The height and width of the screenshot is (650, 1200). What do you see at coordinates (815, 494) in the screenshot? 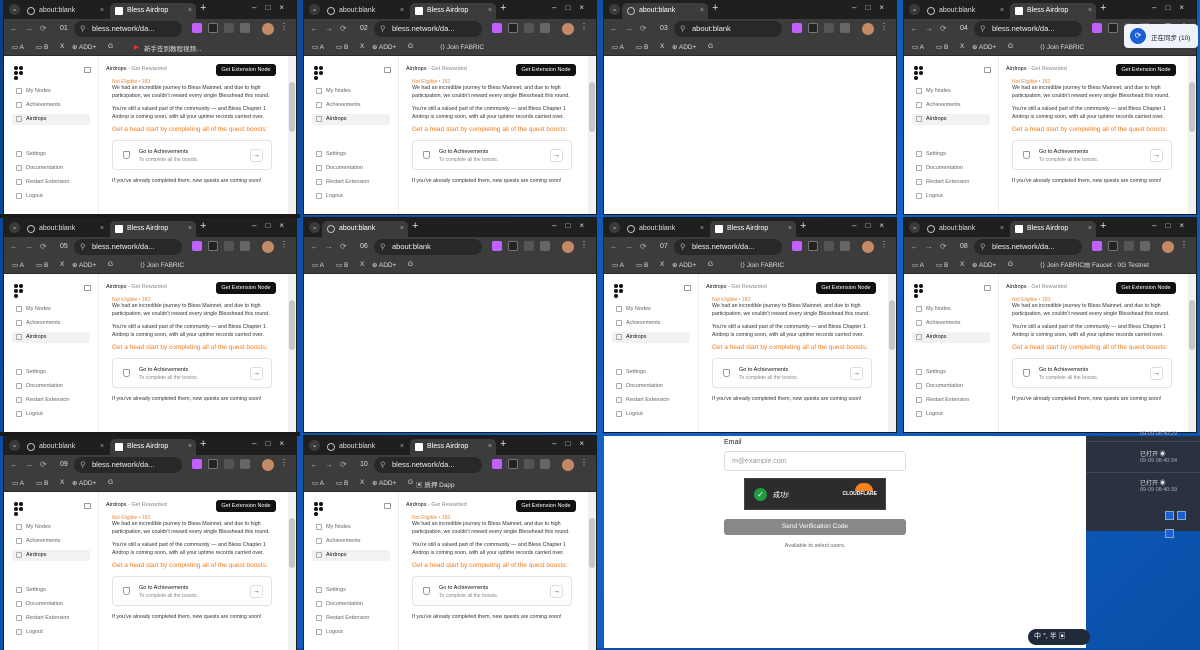
I see `cloudflare-widget: ✓ 成功! CLOUDFLARE` at bounding box center [815, 494].